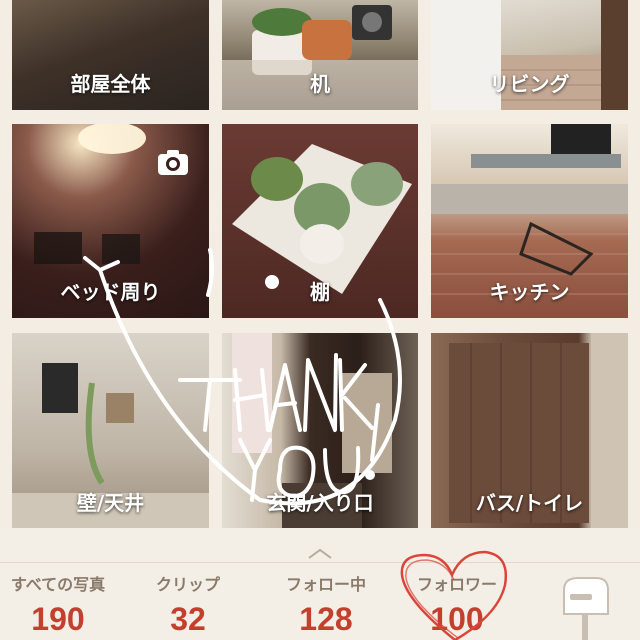 This screenshot has height=640, width=640. What do you see at coordinates (58, 584) in the screenshot?
I see `stat-label: すべての写真` at bounding box center [58, 584].